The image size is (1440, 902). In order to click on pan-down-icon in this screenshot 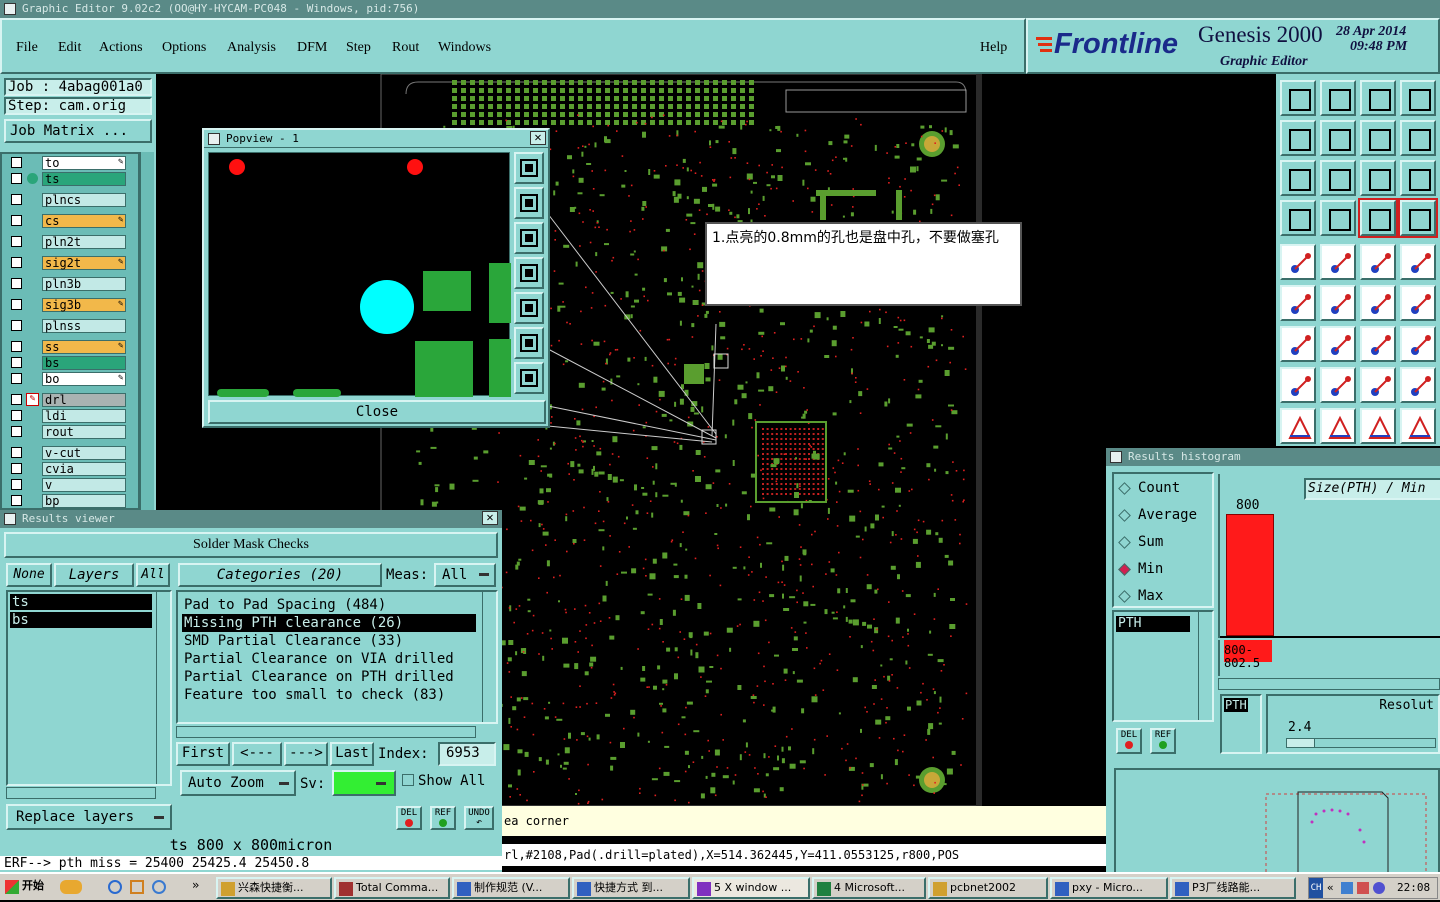, I will do `click(529, 238)`.